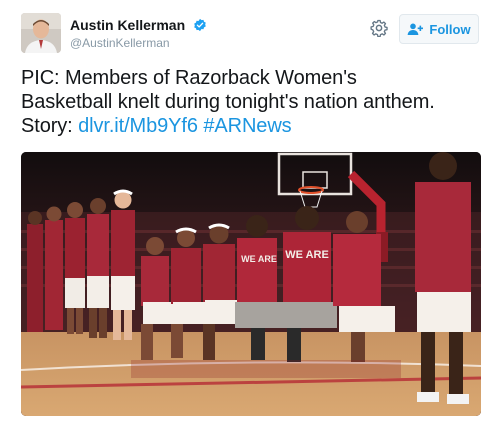 Image resolution: width=500 pixels, height=423 pixels. I want to click on jersey-text-left: WE ARE, so click(259, 259).